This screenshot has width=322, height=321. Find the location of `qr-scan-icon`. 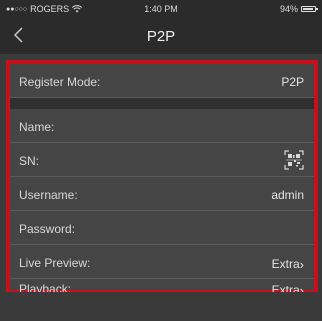

qr-scan-icon is located at coordinates (294, 160).